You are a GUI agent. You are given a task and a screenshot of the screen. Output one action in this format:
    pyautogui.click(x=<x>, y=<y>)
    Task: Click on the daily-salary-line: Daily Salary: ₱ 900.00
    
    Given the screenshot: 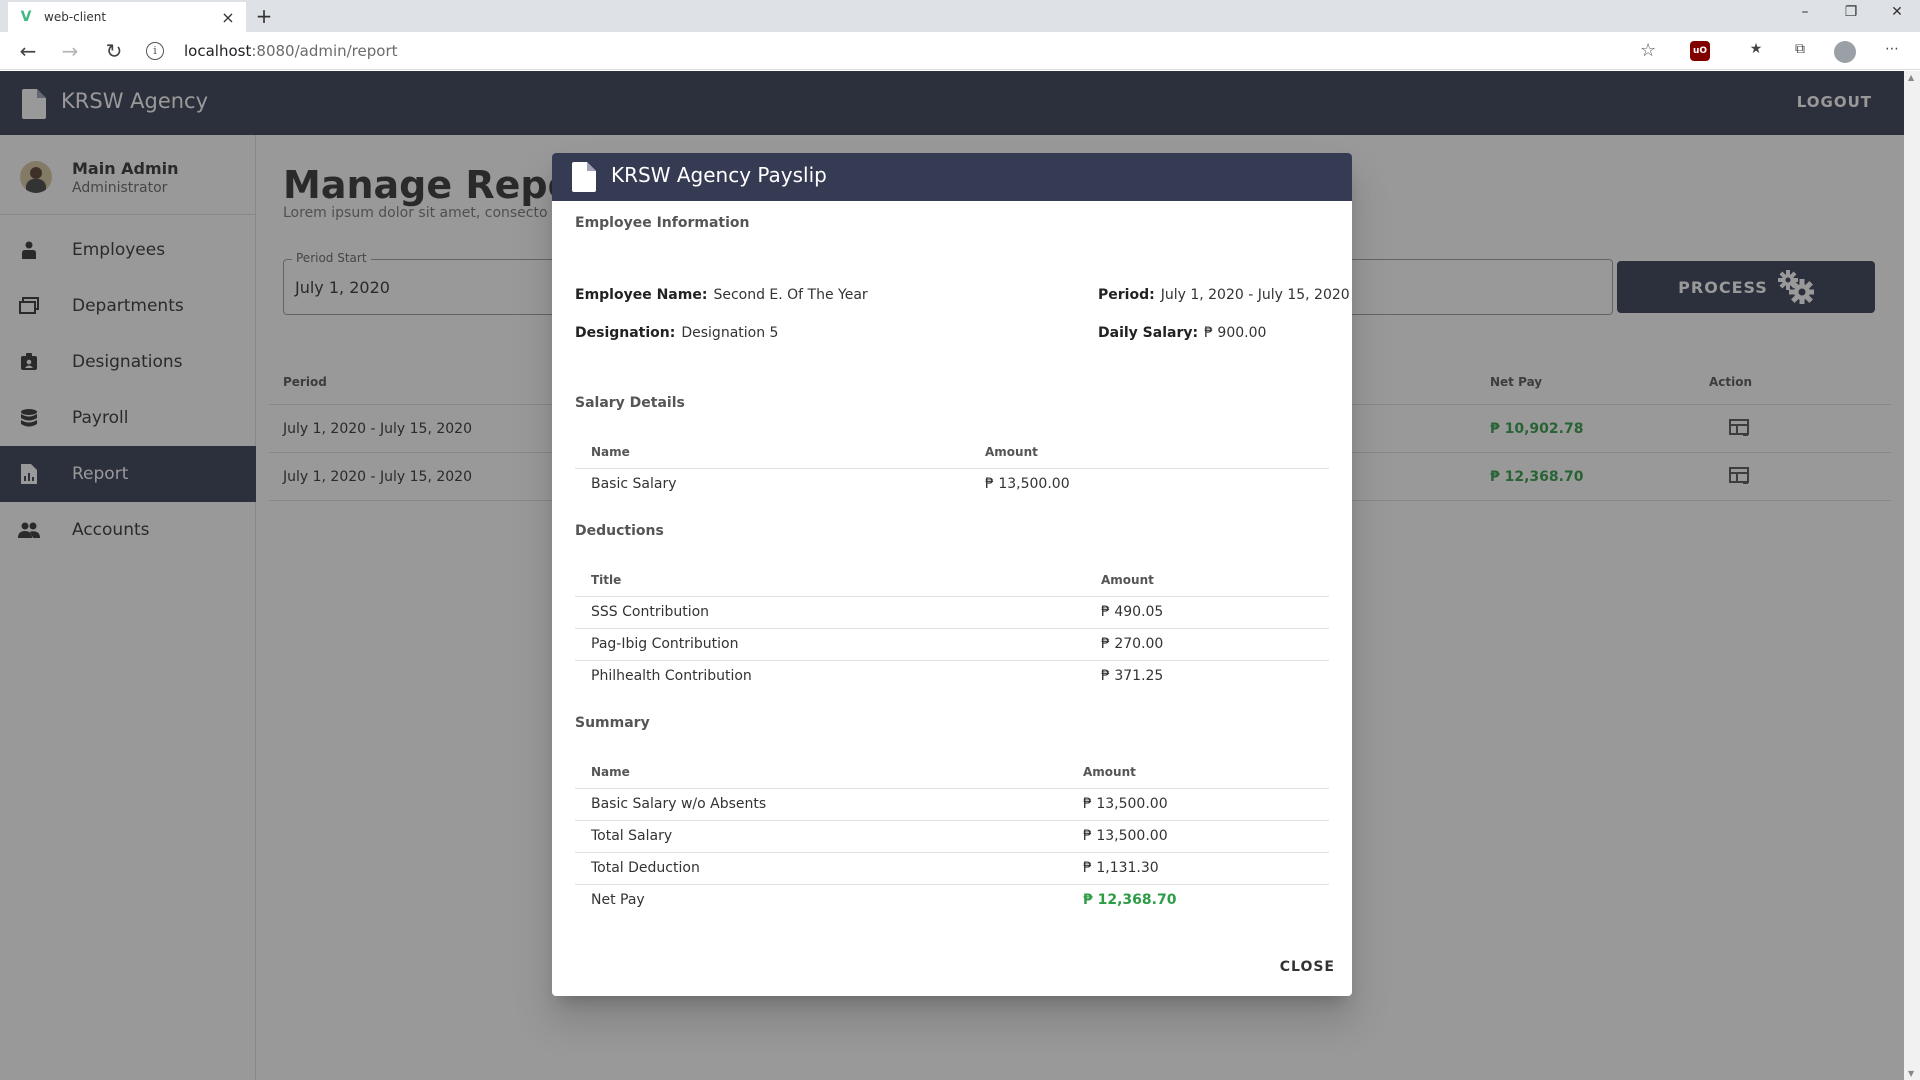 What is the action you would take?
    pyautogui.click(x=1182, y=333)
    